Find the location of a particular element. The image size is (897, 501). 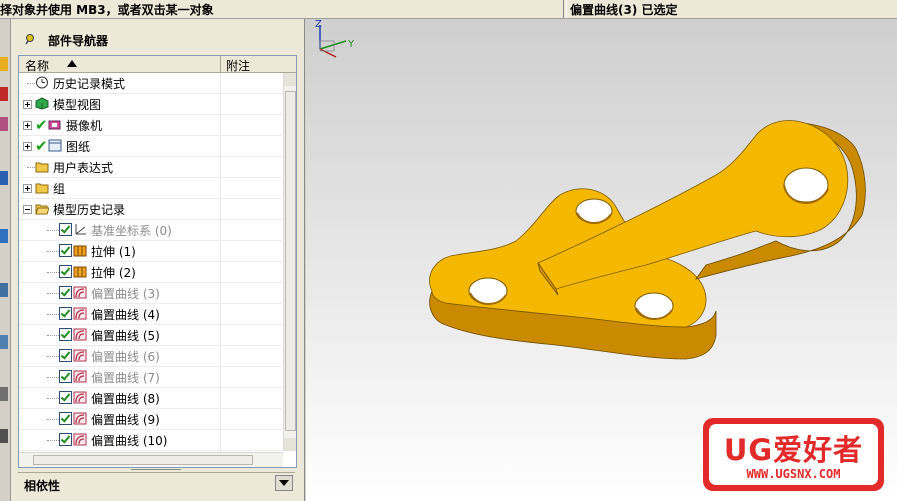

tree-row: 历史记录模式 is located at coordinates (150, 83).